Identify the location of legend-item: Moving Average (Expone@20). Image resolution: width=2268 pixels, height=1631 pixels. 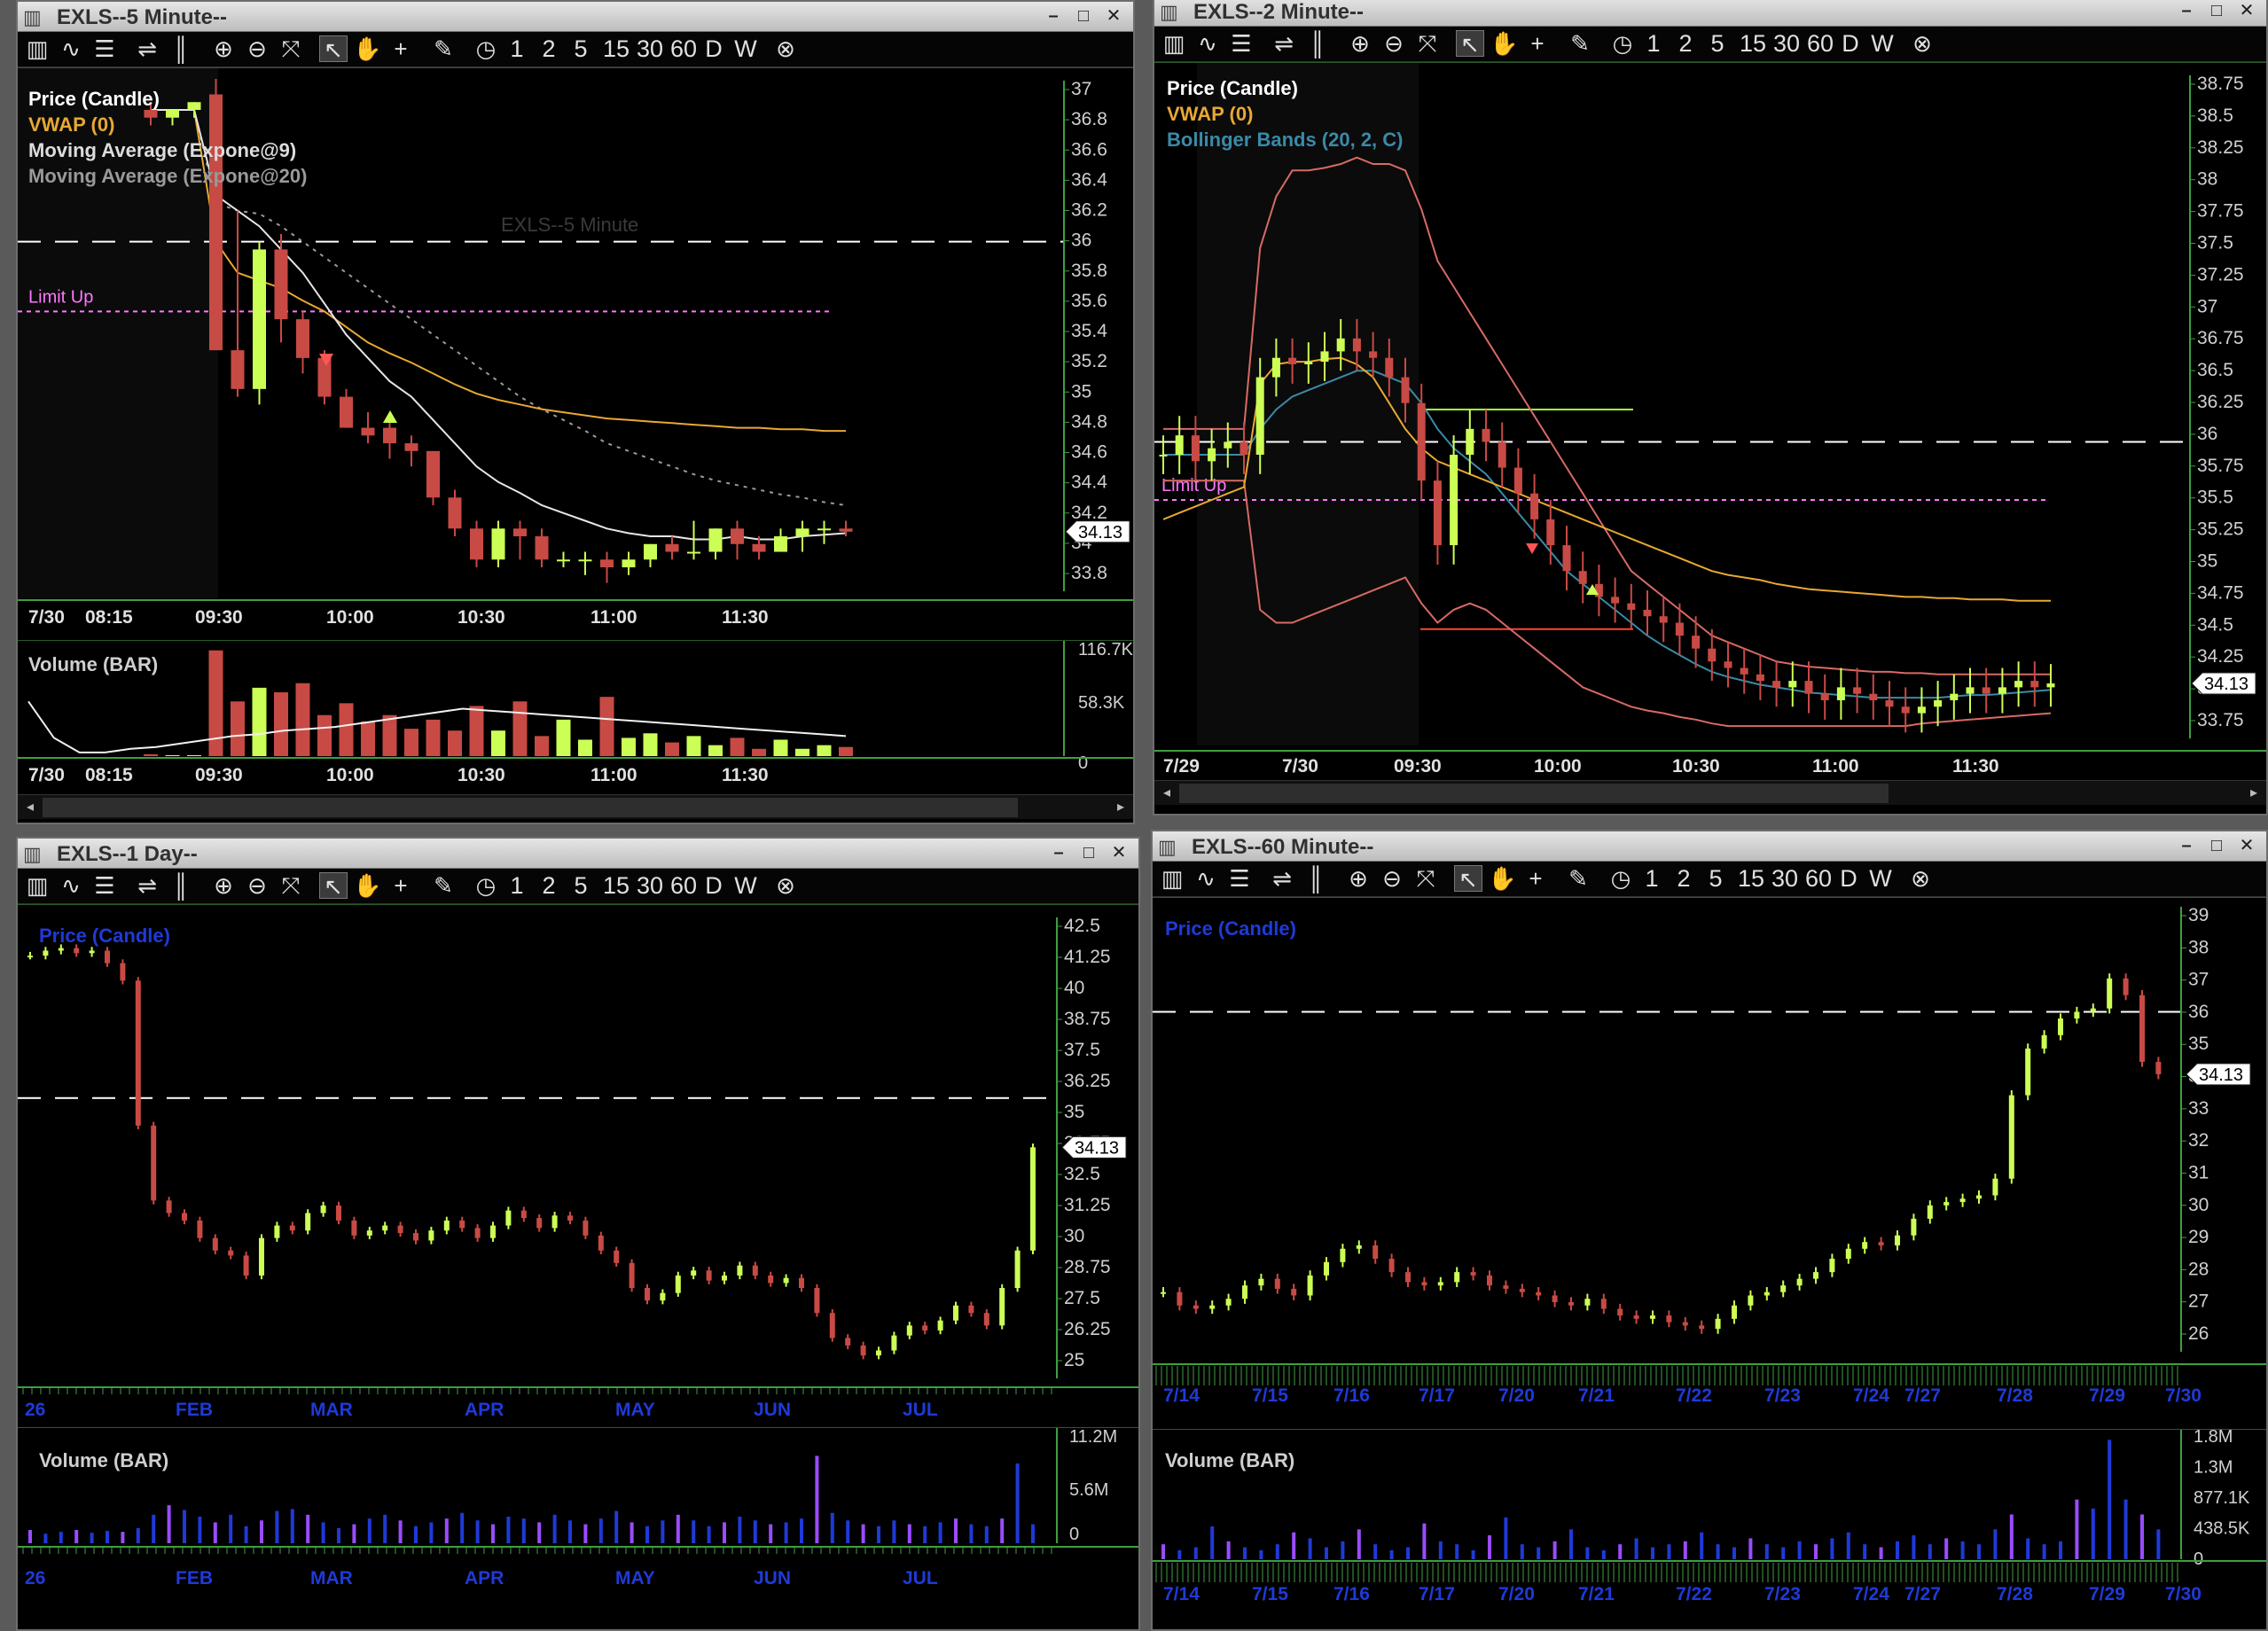
(167, 176).